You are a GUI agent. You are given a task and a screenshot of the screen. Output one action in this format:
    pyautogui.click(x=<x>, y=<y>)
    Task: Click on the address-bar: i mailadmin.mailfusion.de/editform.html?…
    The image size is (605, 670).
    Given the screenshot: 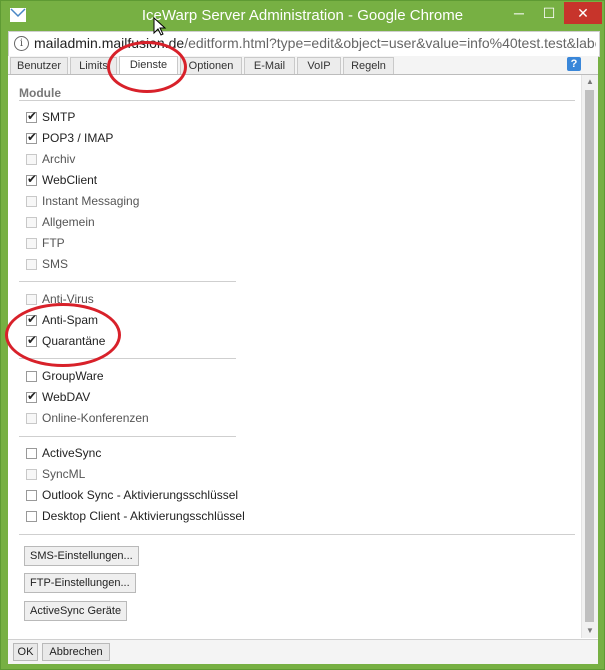 What is the action you would take?
    pyautogui.click(x=304, y=44)
    